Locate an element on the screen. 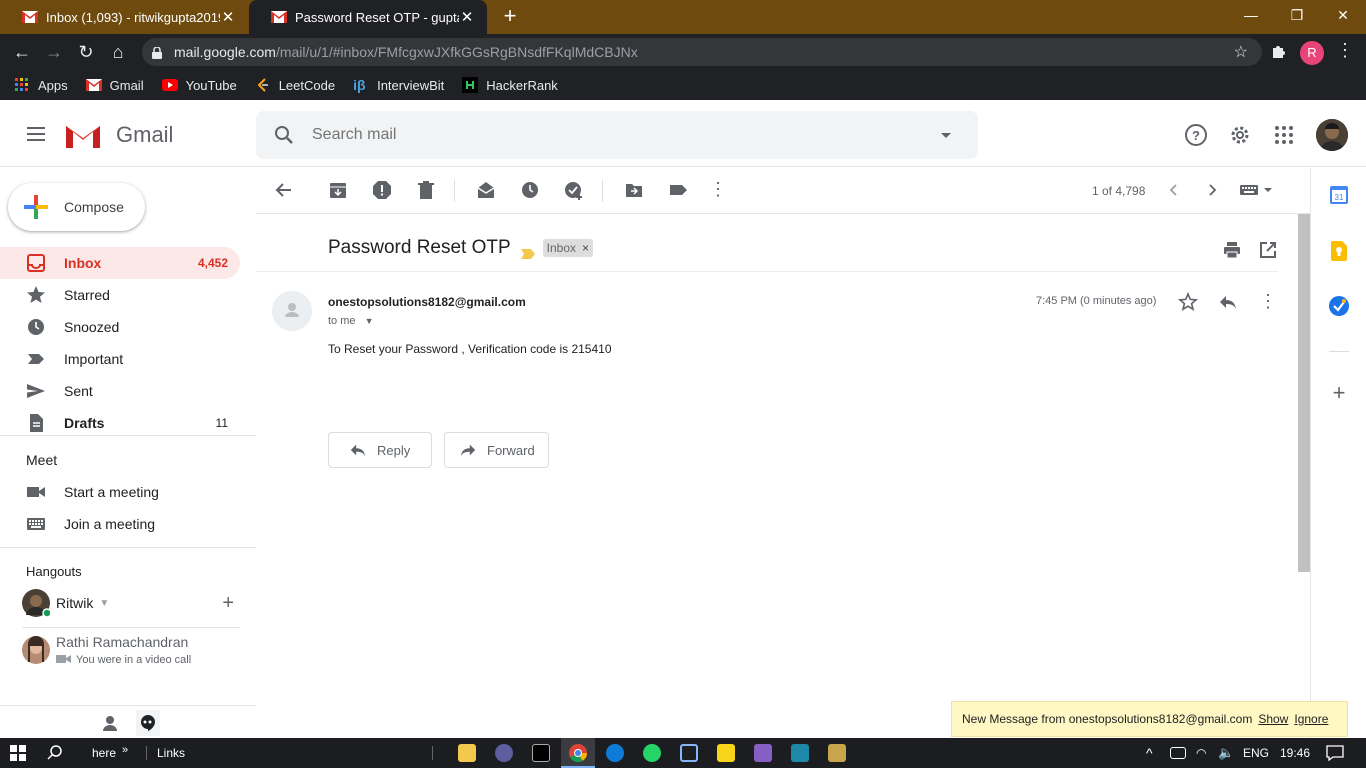 The width and height of the screenshot is (1366, 768). search-input is located at coordinates (623, 135).